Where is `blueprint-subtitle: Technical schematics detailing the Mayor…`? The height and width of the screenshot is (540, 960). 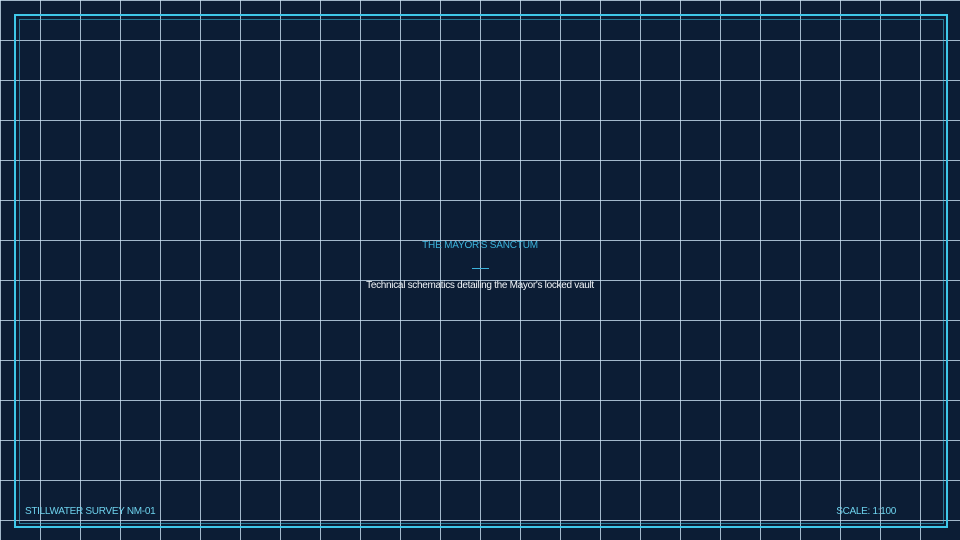 blueprint-subtitle: Technical schematics detailing the Mayor… is located at coordinates (480, 285).